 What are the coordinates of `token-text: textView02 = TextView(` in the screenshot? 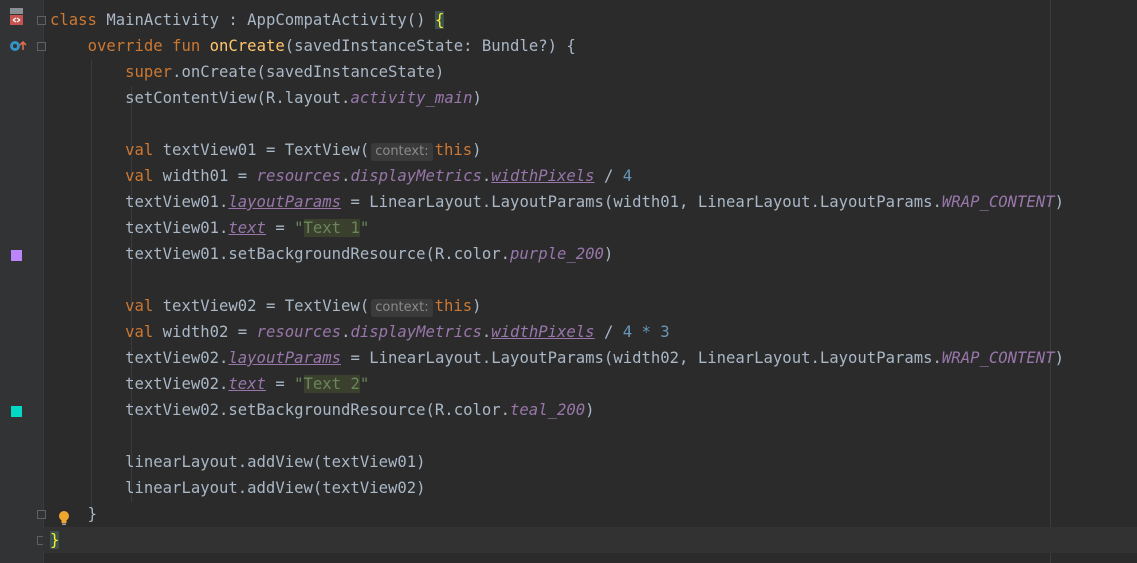 It's located at (261, 306).